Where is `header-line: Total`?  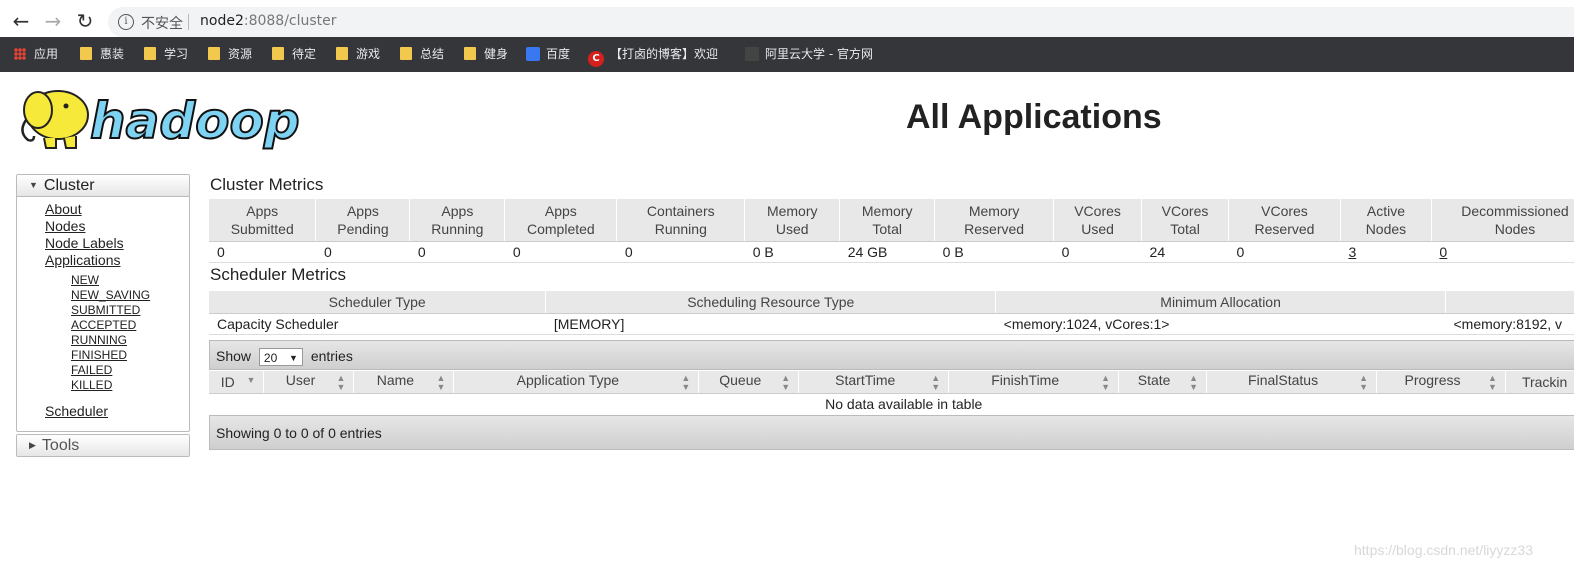 header-line: Total is located at coordinates (887, 228).